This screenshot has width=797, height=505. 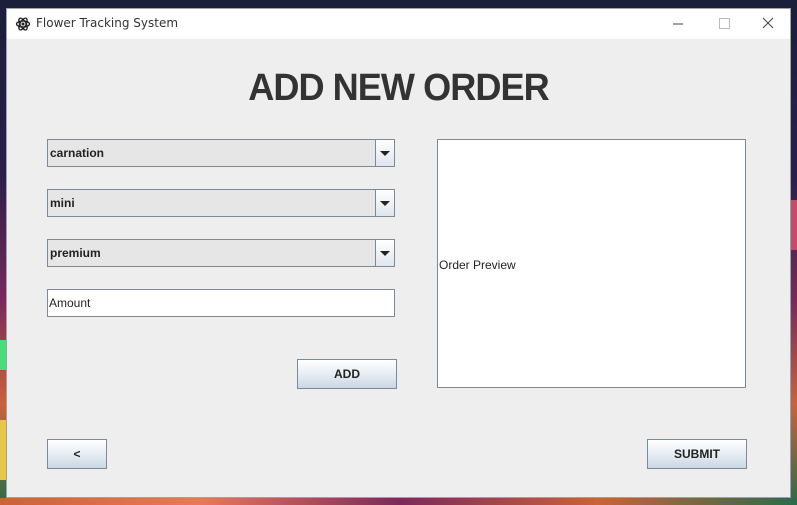 What do you see at coordinates (477, 265) in the screenshot?
I see `order-preview-text: Order Preview` at bounding box center [477, 265].